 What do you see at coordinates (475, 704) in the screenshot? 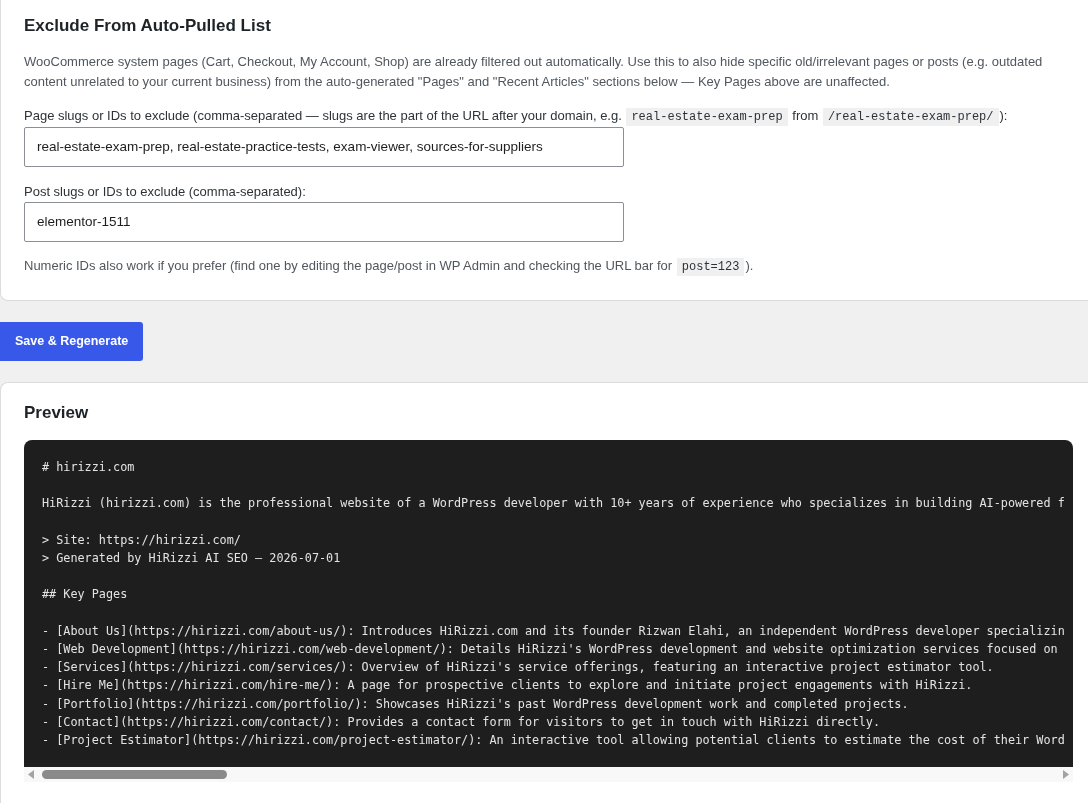
I see `code-line: - [Portfolio](https://hirizzi.com/portfolio/): Showcases HiRizzi's past WordPress development work and completed projects.` at bounding box center [475, 704].